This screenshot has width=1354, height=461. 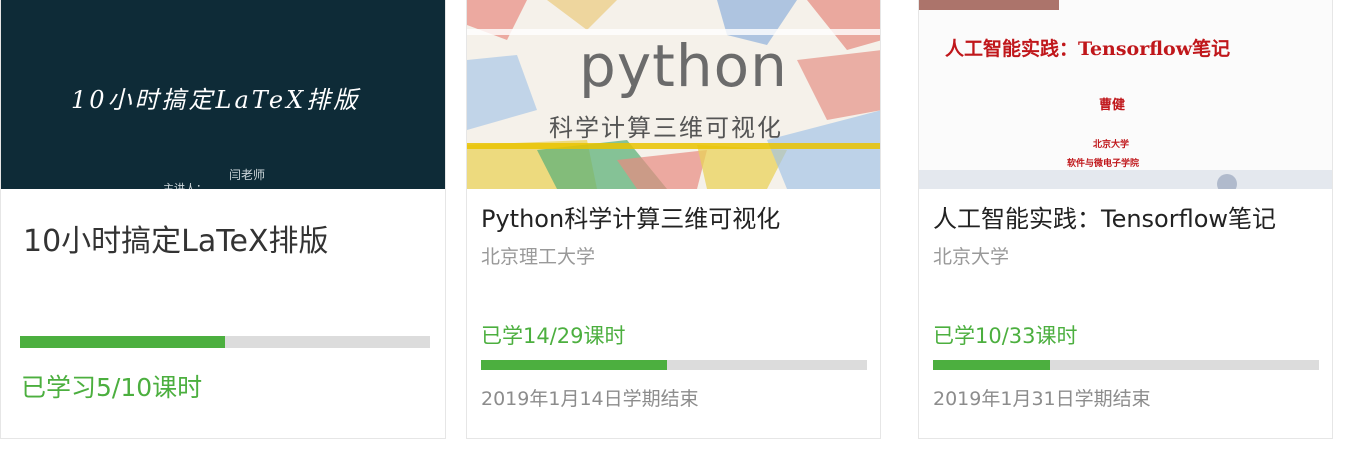 I want to click on thumbnail-author: 曹健, so click(x=1112, y=105).